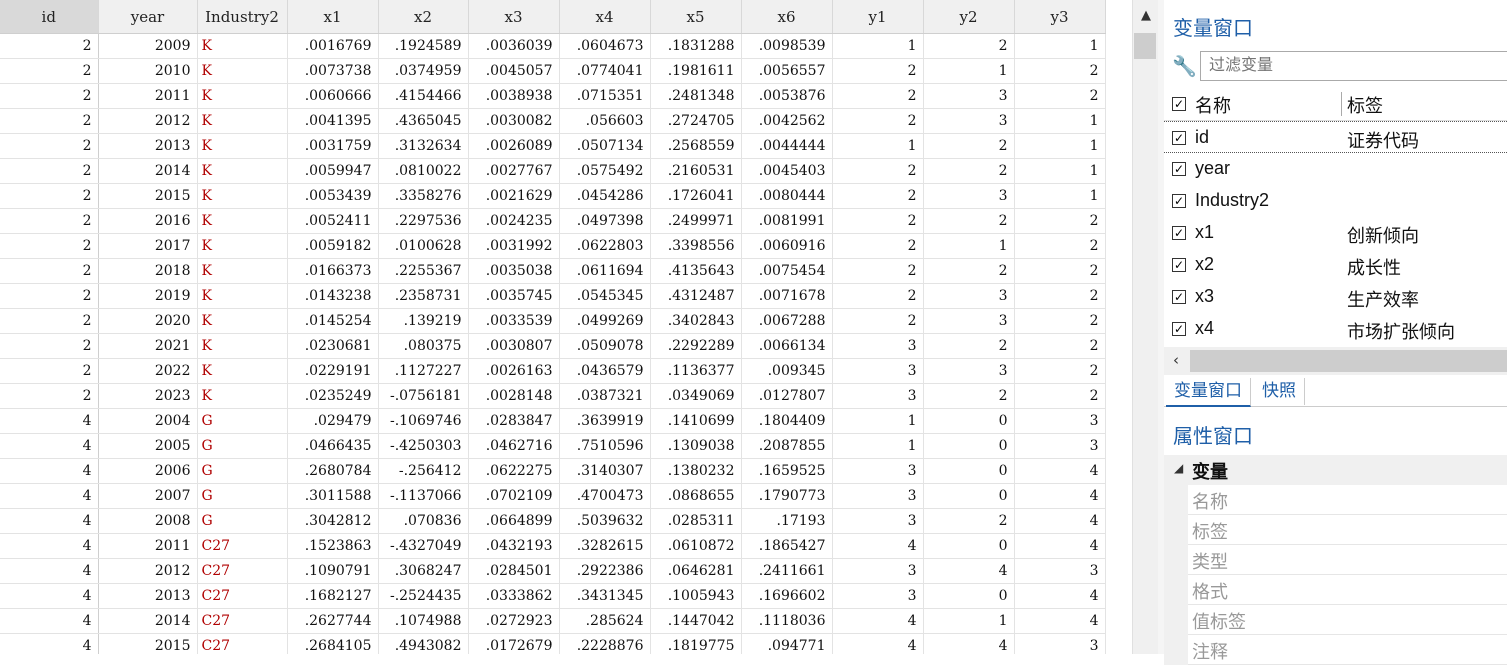  I want to click on cell-x5: .2292289, so click(696, 346).